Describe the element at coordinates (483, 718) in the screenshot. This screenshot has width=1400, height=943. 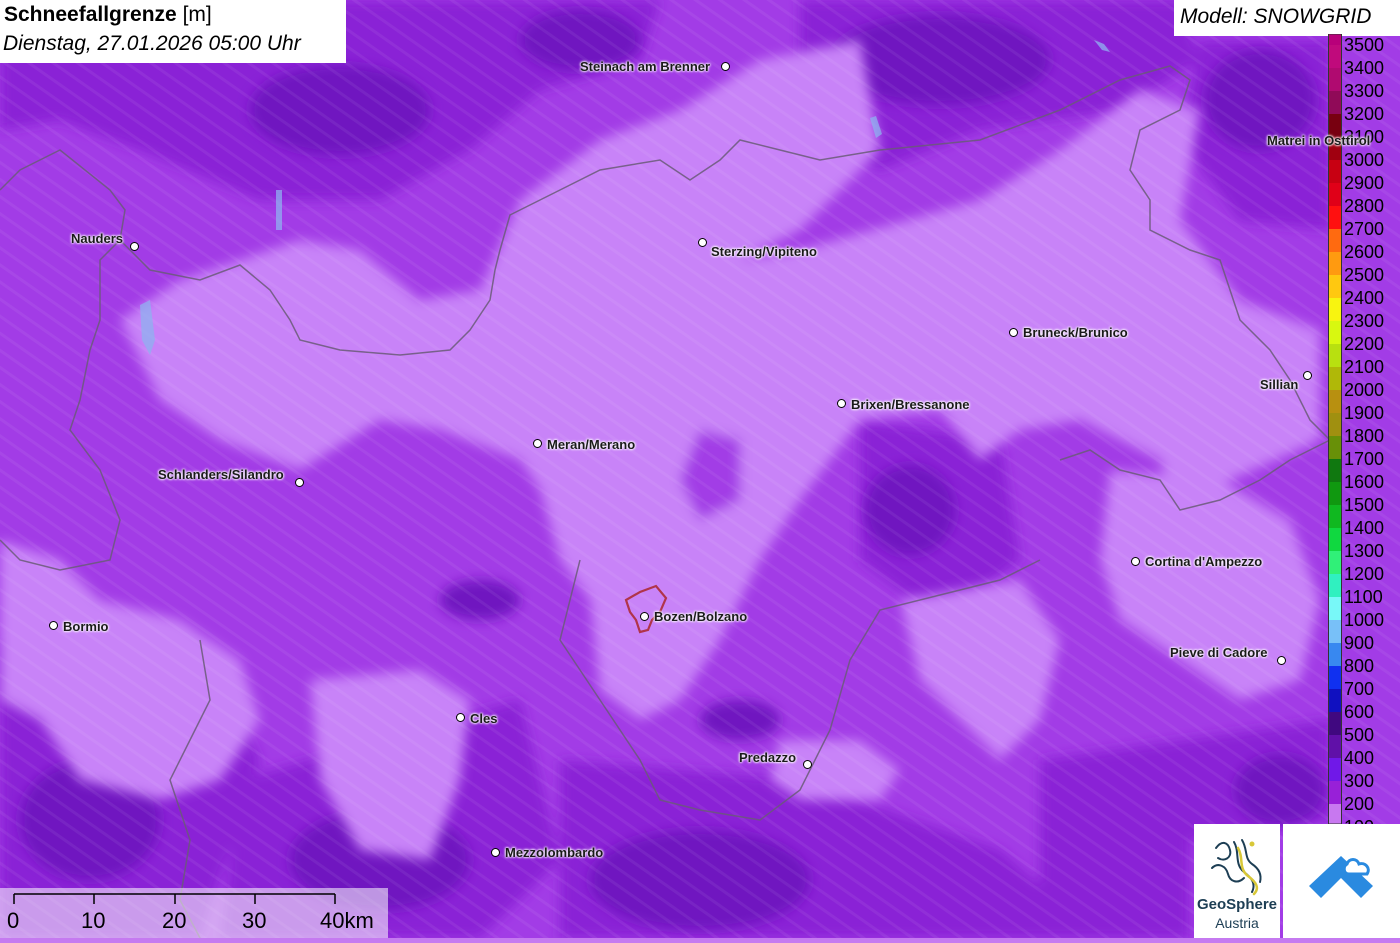
I see `city-label: Cles` at that location.